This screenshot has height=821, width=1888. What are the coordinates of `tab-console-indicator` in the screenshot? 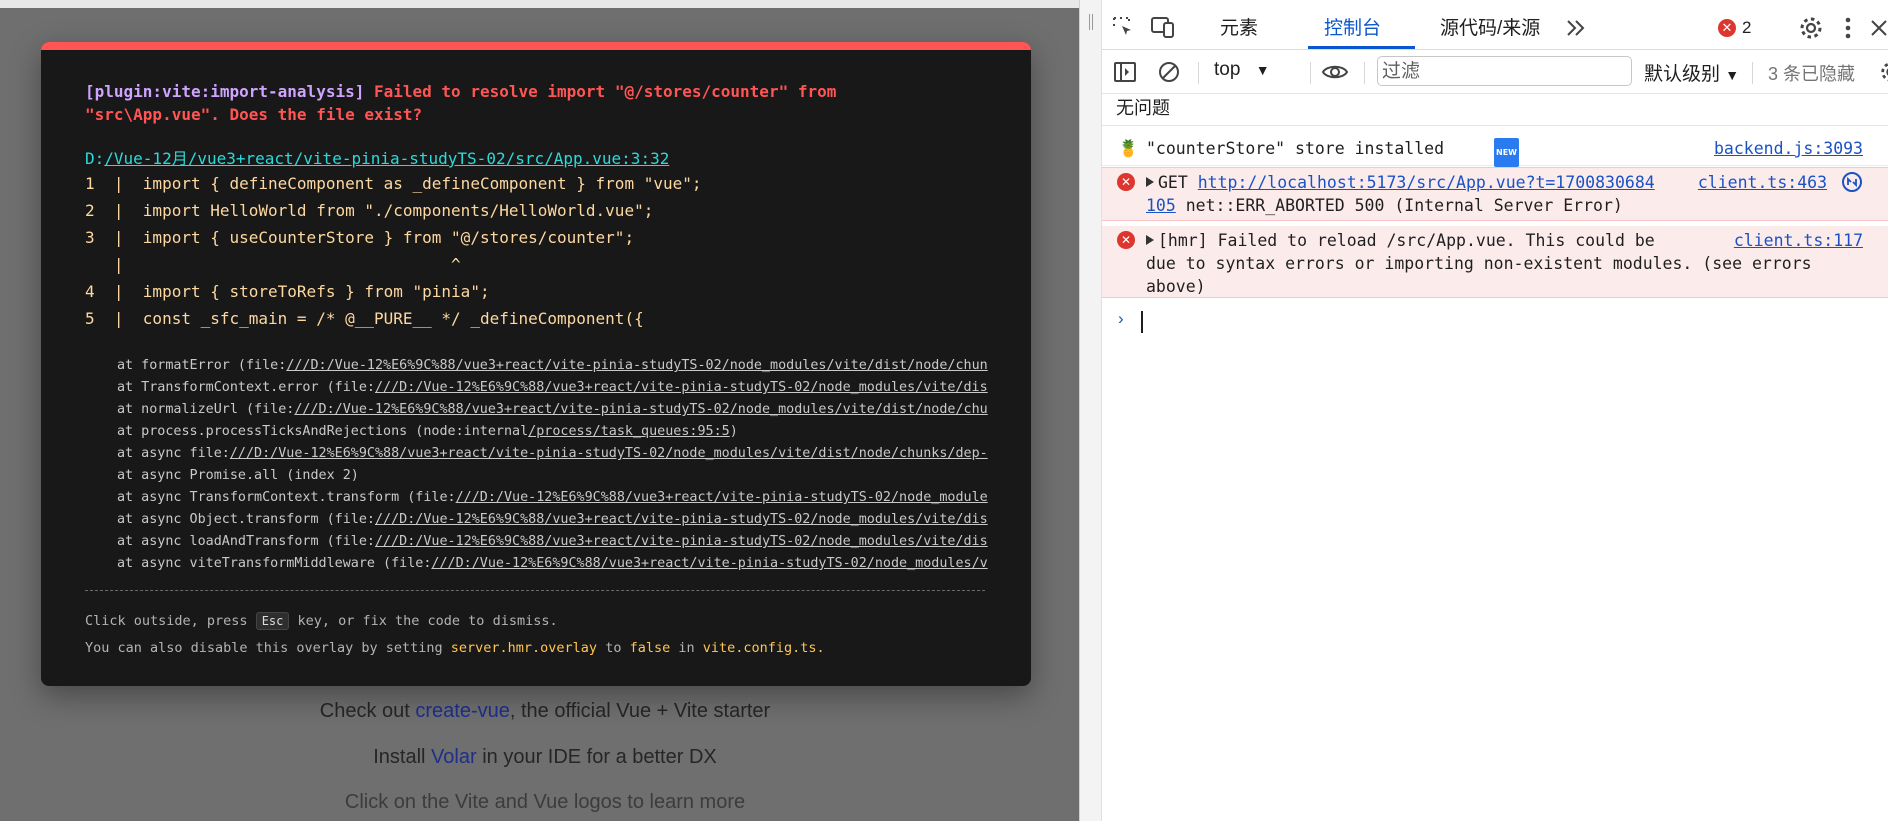 It's located at (1361, 47).